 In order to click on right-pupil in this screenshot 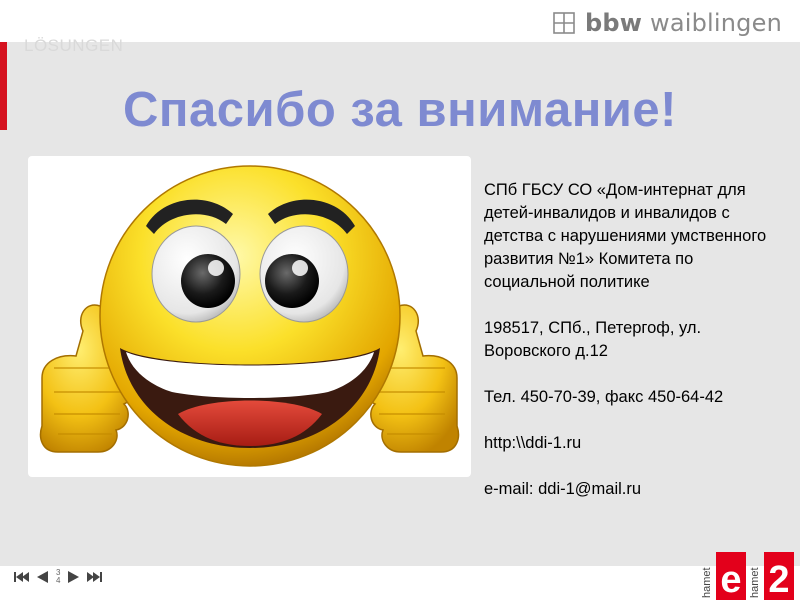, I will do `click(292, 281)`.